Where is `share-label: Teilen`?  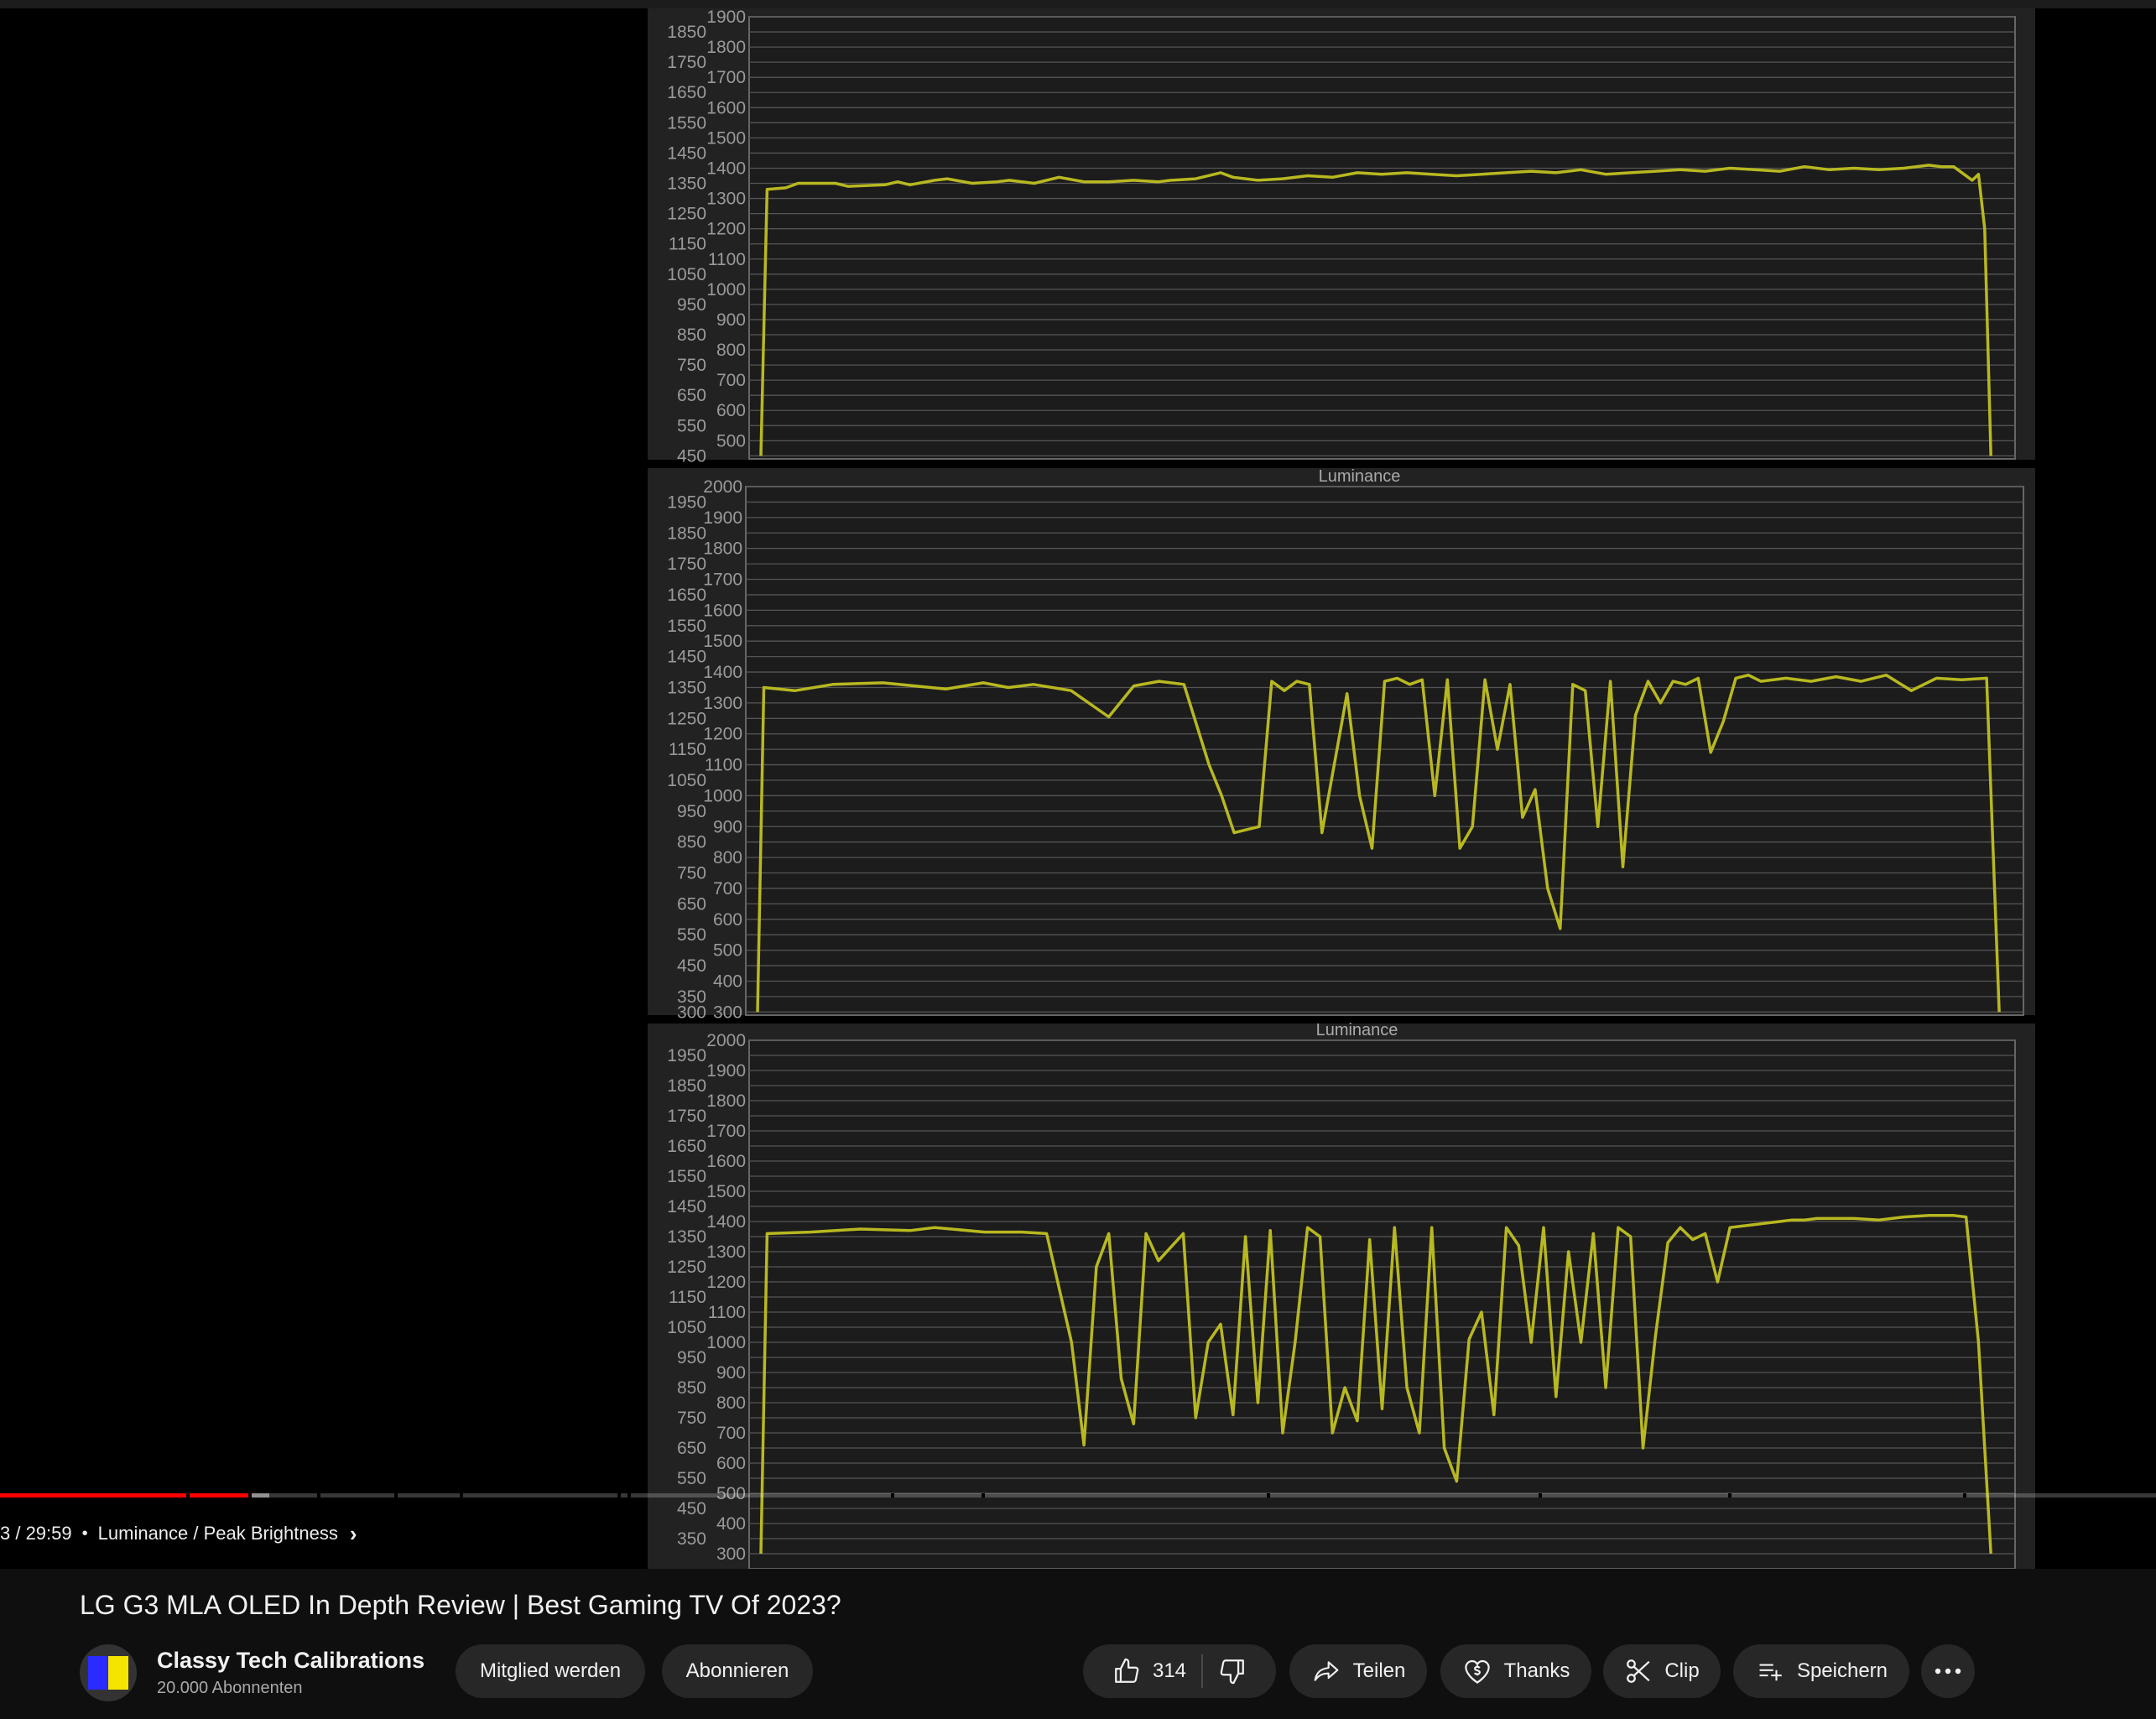 share-label: Teilen is located at coordinates (1379, 1670).